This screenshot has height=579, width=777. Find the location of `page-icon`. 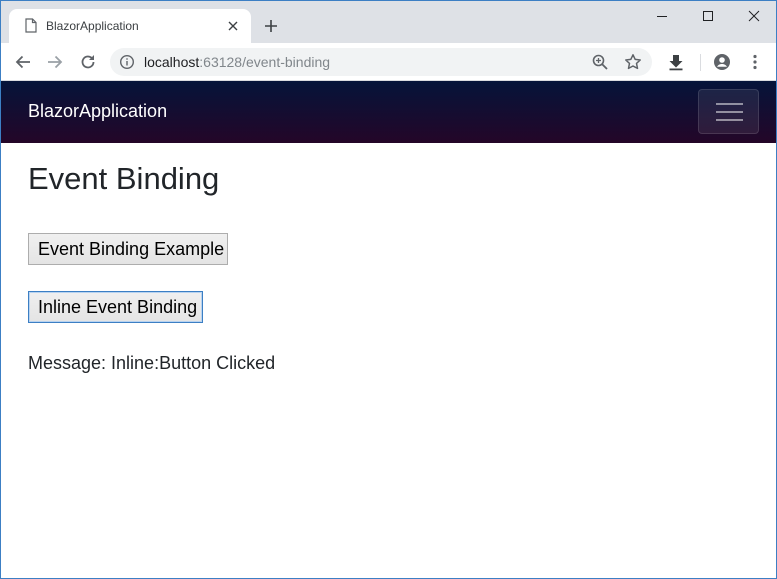

page-icon is located at coordinates (31, 25).